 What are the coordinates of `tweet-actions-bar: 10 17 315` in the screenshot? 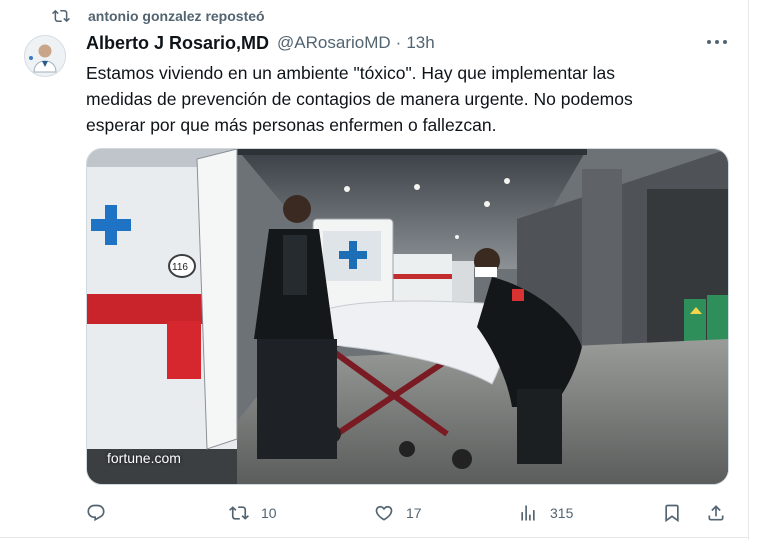 It's located at (374, 513).